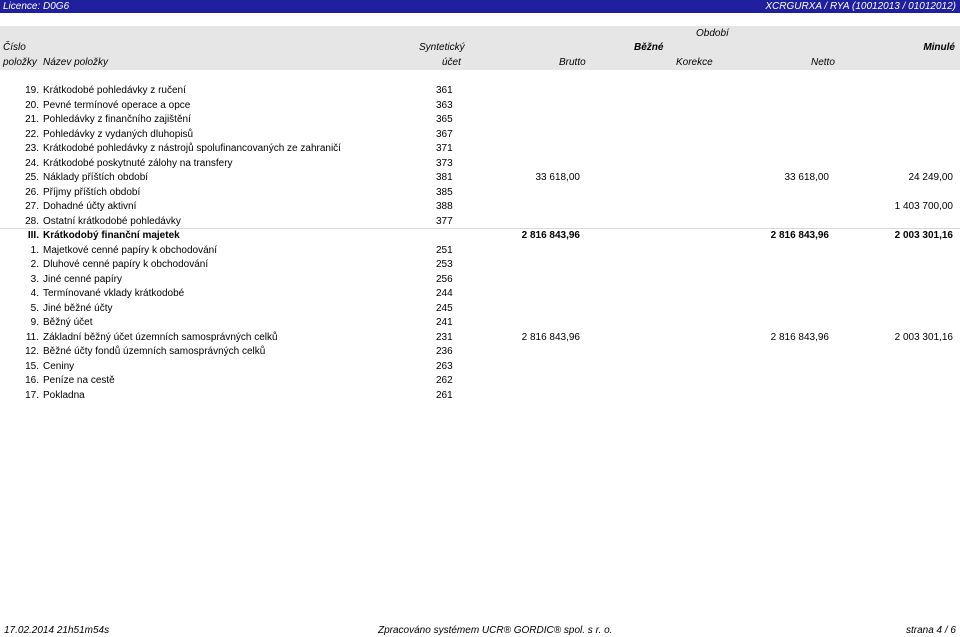 The image size is (960, 637). What do you see at coordinates (117, 119) in the screenshot?
I see `row-name: Pohledávky z finančního zajištění` at bounding box center [117, 119].